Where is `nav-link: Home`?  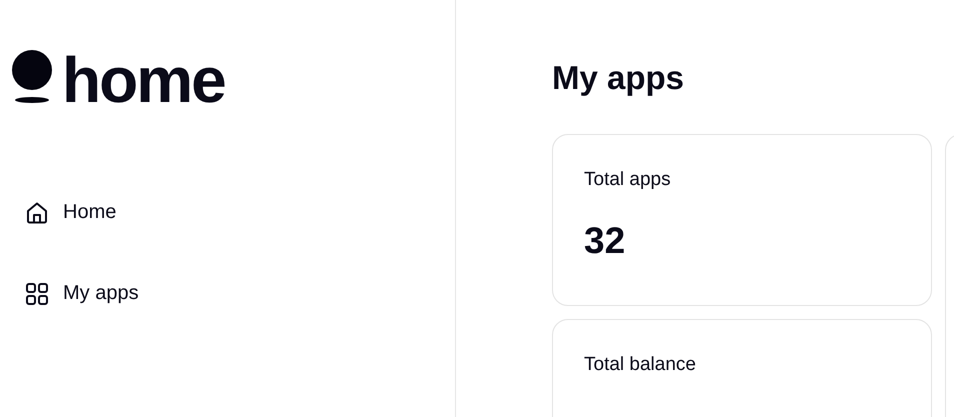 nav-link: Home is located at coordinates (240, 212).